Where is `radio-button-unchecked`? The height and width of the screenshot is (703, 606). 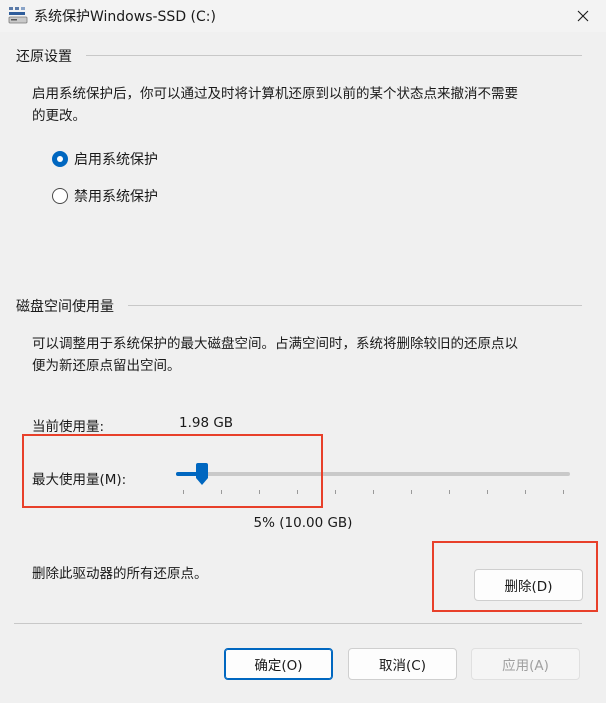
radio-button-unchecked is located at coordinates (60, 196).